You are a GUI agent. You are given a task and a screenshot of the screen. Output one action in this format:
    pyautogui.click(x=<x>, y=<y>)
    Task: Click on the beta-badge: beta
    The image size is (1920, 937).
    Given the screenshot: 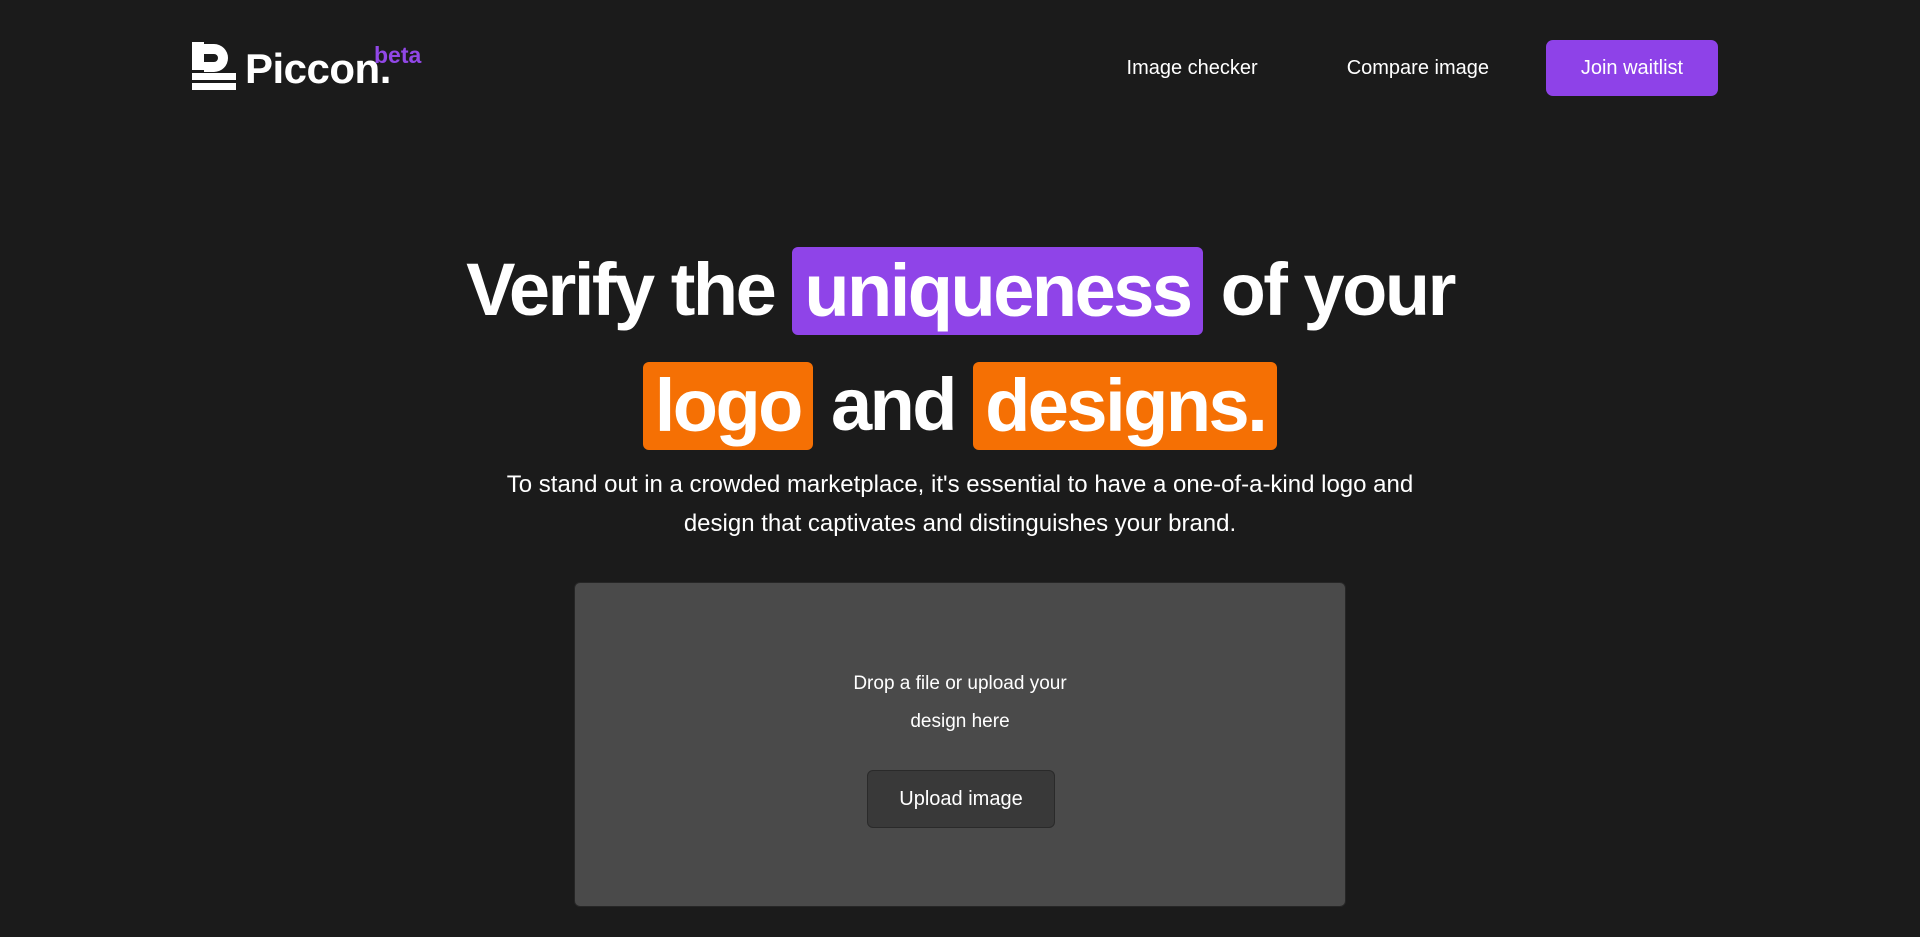 What is the action you would take?
    pyautogui.click(x=398, y=55)
    